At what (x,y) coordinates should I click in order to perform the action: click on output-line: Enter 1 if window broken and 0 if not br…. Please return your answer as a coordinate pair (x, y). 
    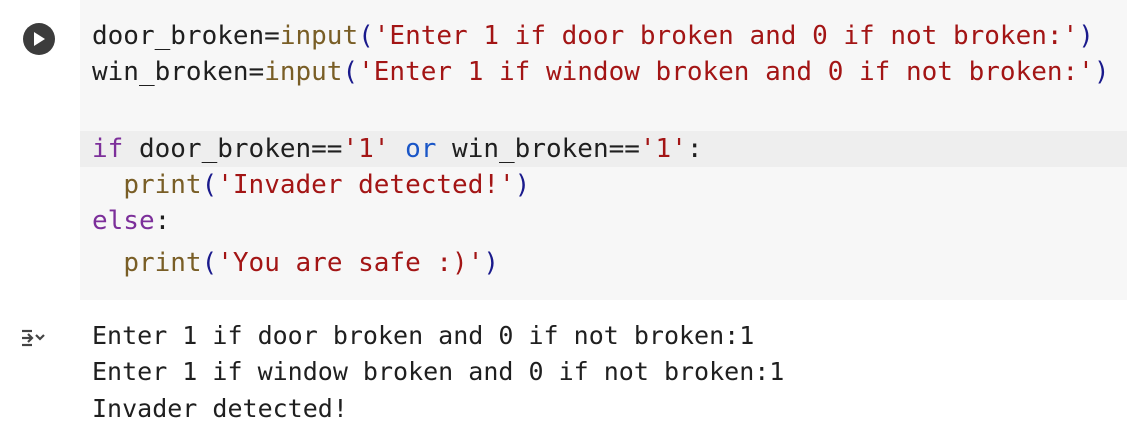
    Looking at the image, I should click on (438, 371).